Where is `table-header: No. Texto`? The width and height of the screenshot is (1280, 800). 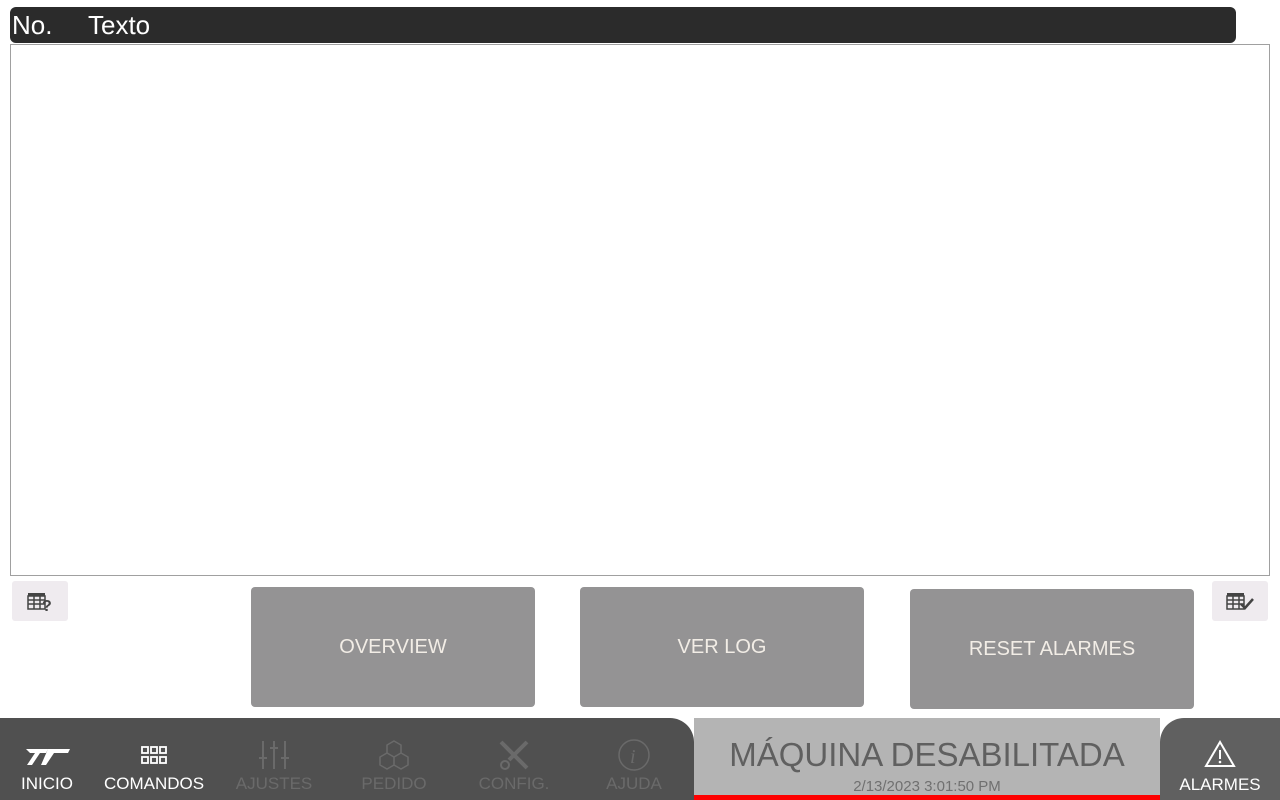 table-header: No. Texto is located at coordinates (623, 25).